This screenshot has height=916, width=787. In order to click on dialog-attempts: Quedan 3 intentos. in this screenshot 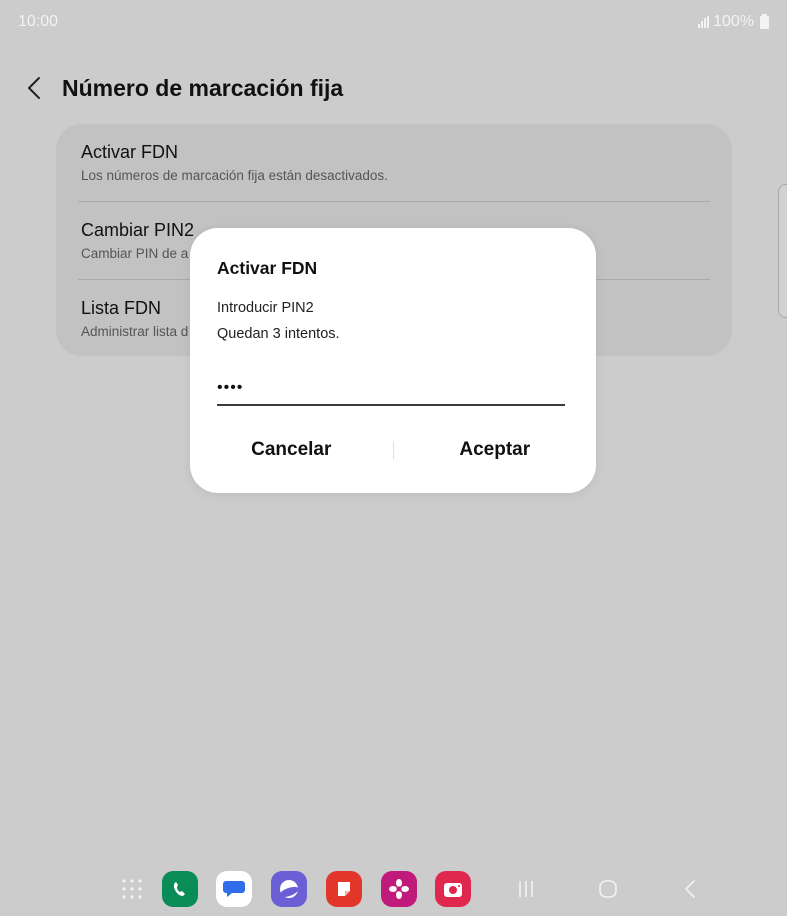, I will do `click(278, 334)`.